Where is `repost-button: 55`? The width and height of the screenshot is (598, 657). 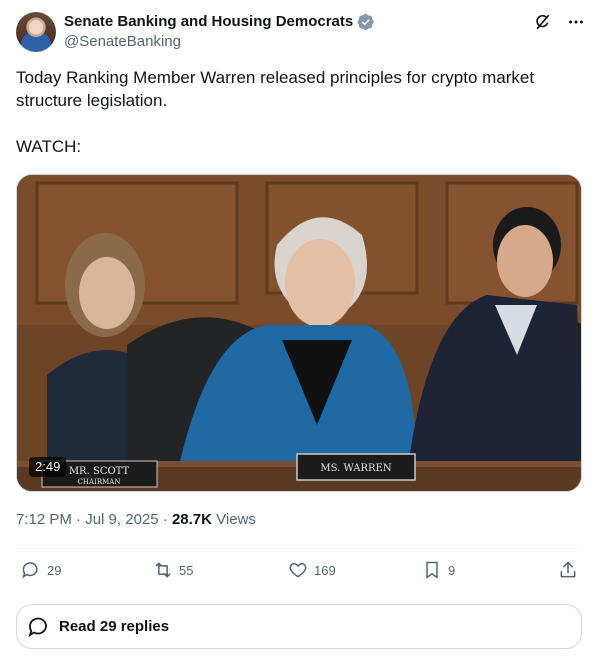
repost-button: 55 is located at coordinates (173, 570).